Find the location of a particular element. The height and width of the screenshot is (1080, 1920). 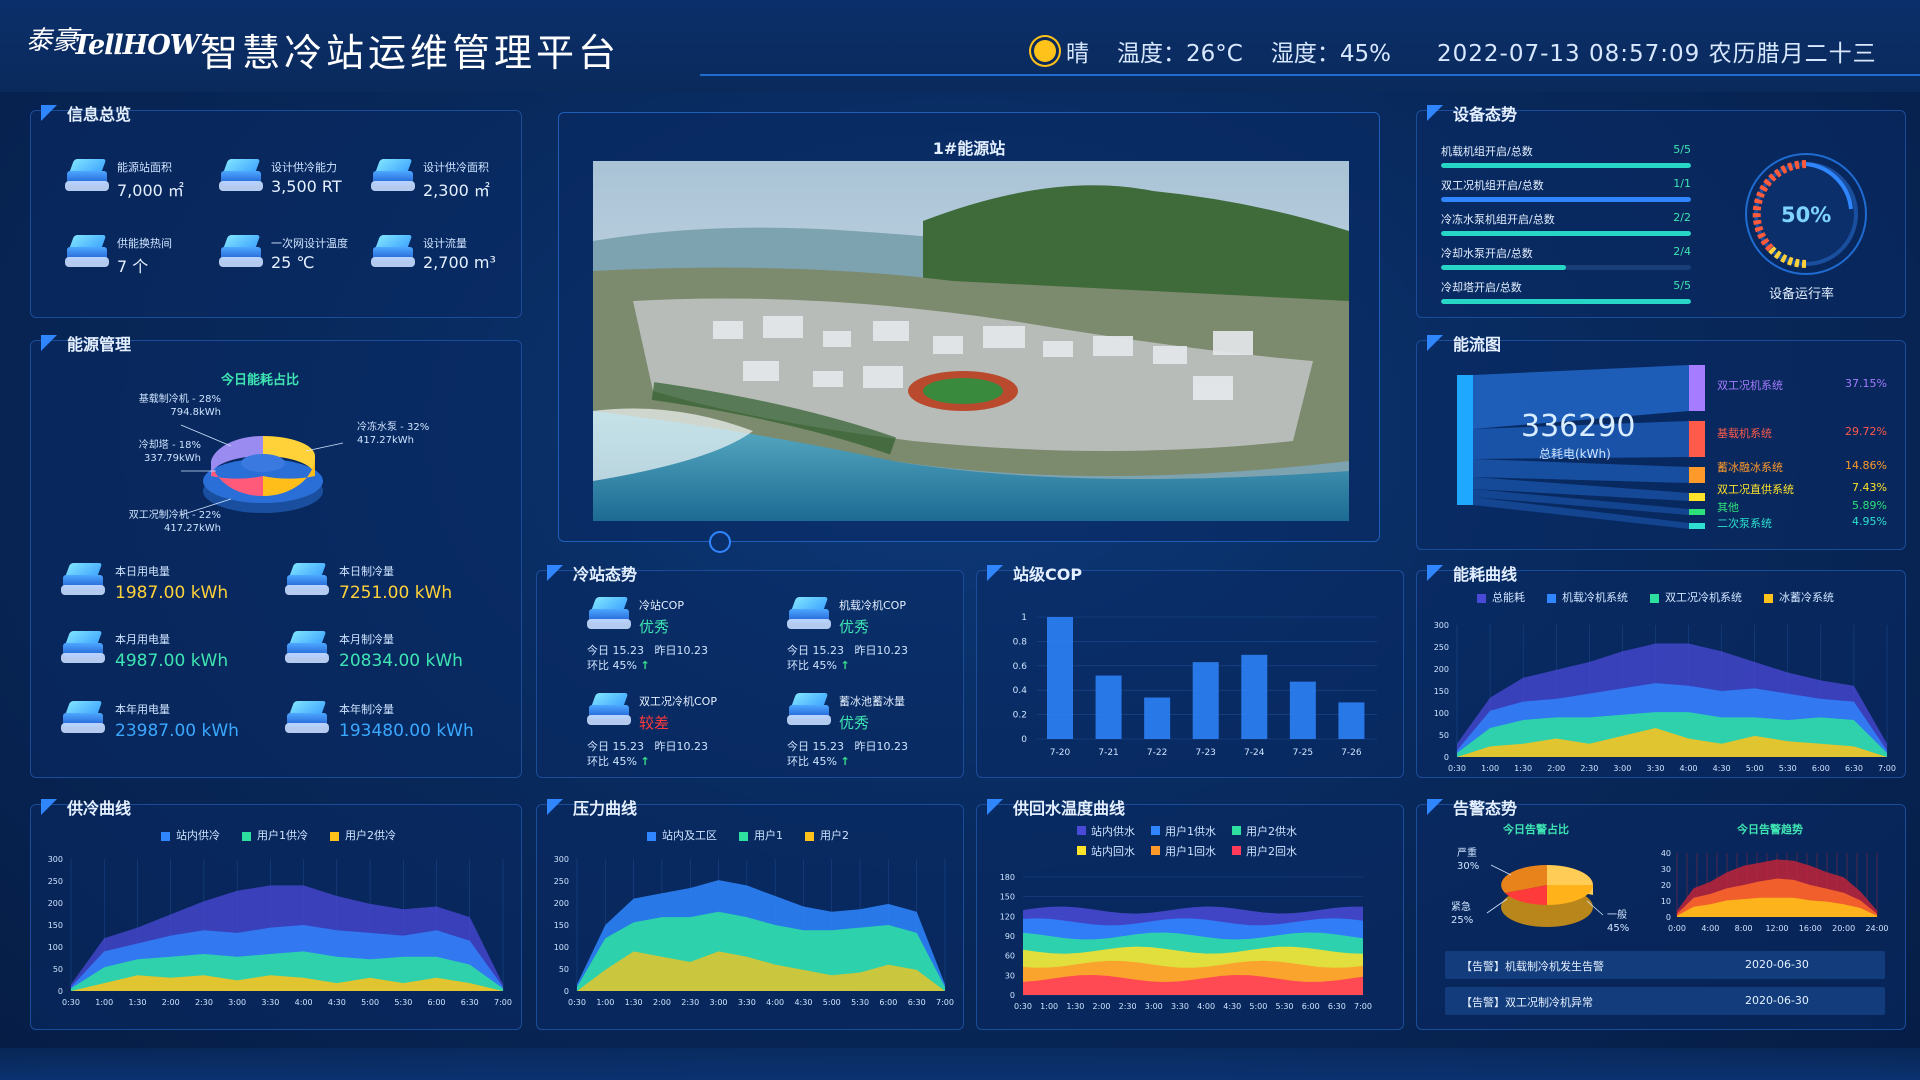

alarm-pie-label: 一般 45% is located at coordinates (1618, 922).